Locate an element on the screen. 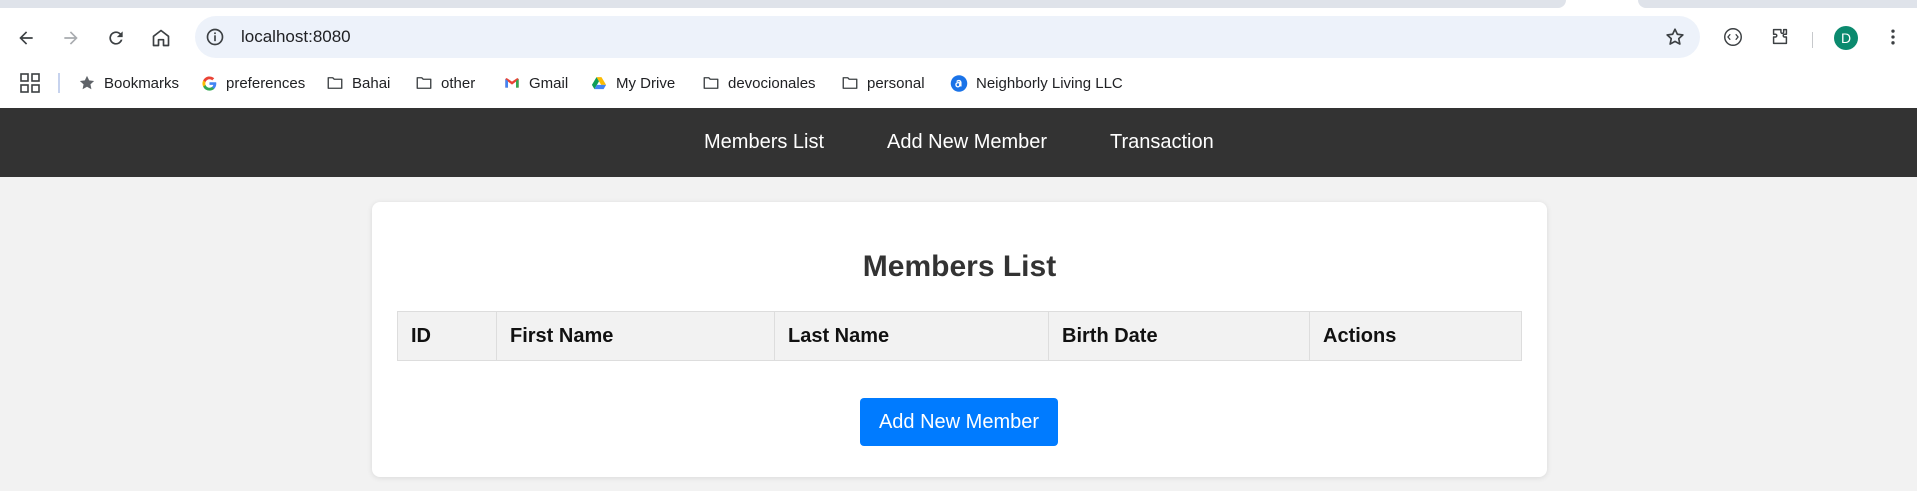 This screenshot has width=1917, height=491. menu-button is located at coordinates (1893, 37).